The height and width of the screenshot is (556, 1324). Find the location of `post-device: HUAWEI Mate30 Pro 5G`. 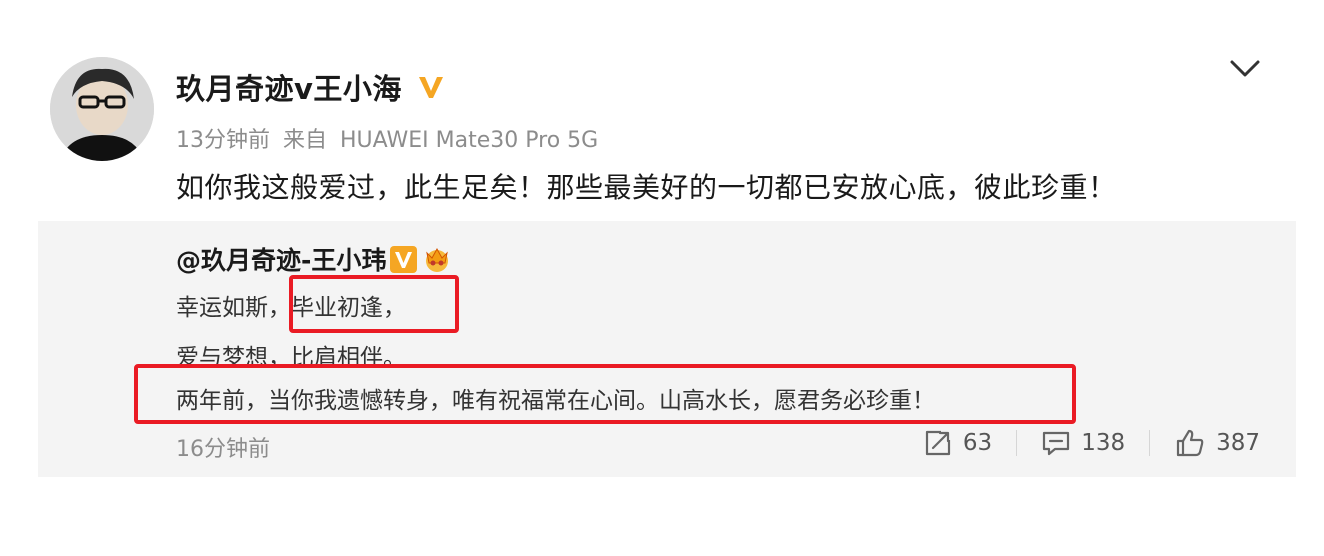

post-device: HUAWEI Mate30 Pro 5G is located at coordinates (469, 140).